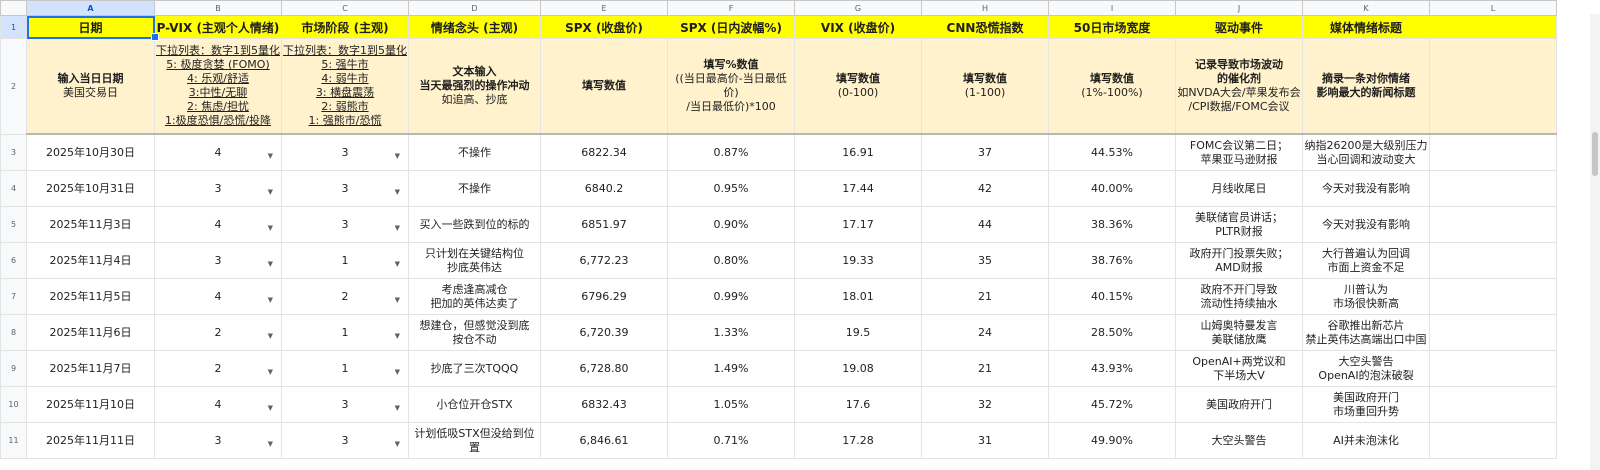 This screenshot has width=1600, height=470. What do you see at coordinates (90, 260) in the screenshot?
I see `cell-a6: 2025年11月4日` at bounding box center [90, 260].